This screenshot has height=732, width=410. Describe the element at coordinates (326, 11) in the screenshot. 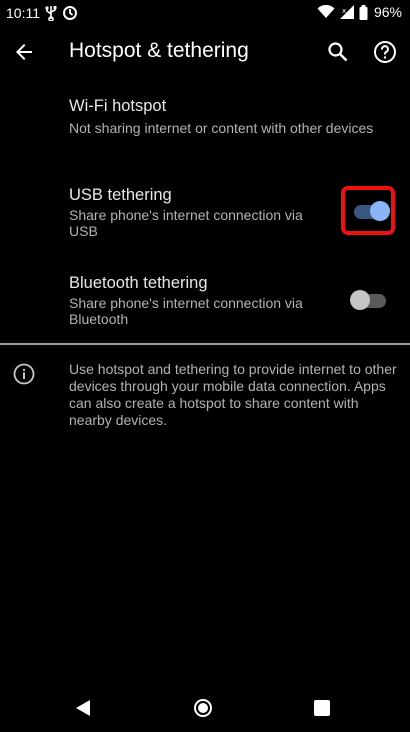

I see `wifi-icon` at that location.